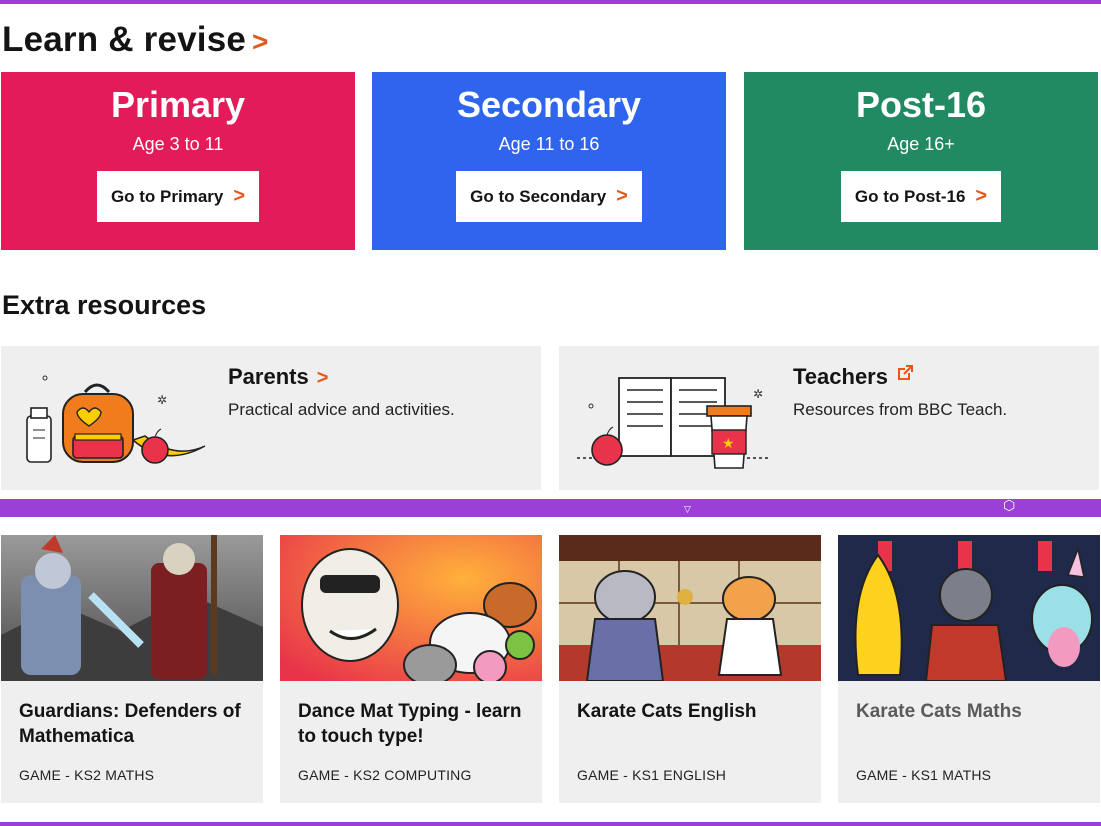 The image size is (1101, 826). I want to click on go-to-post16-button: Go to Post-16 >, so click(921, 196).